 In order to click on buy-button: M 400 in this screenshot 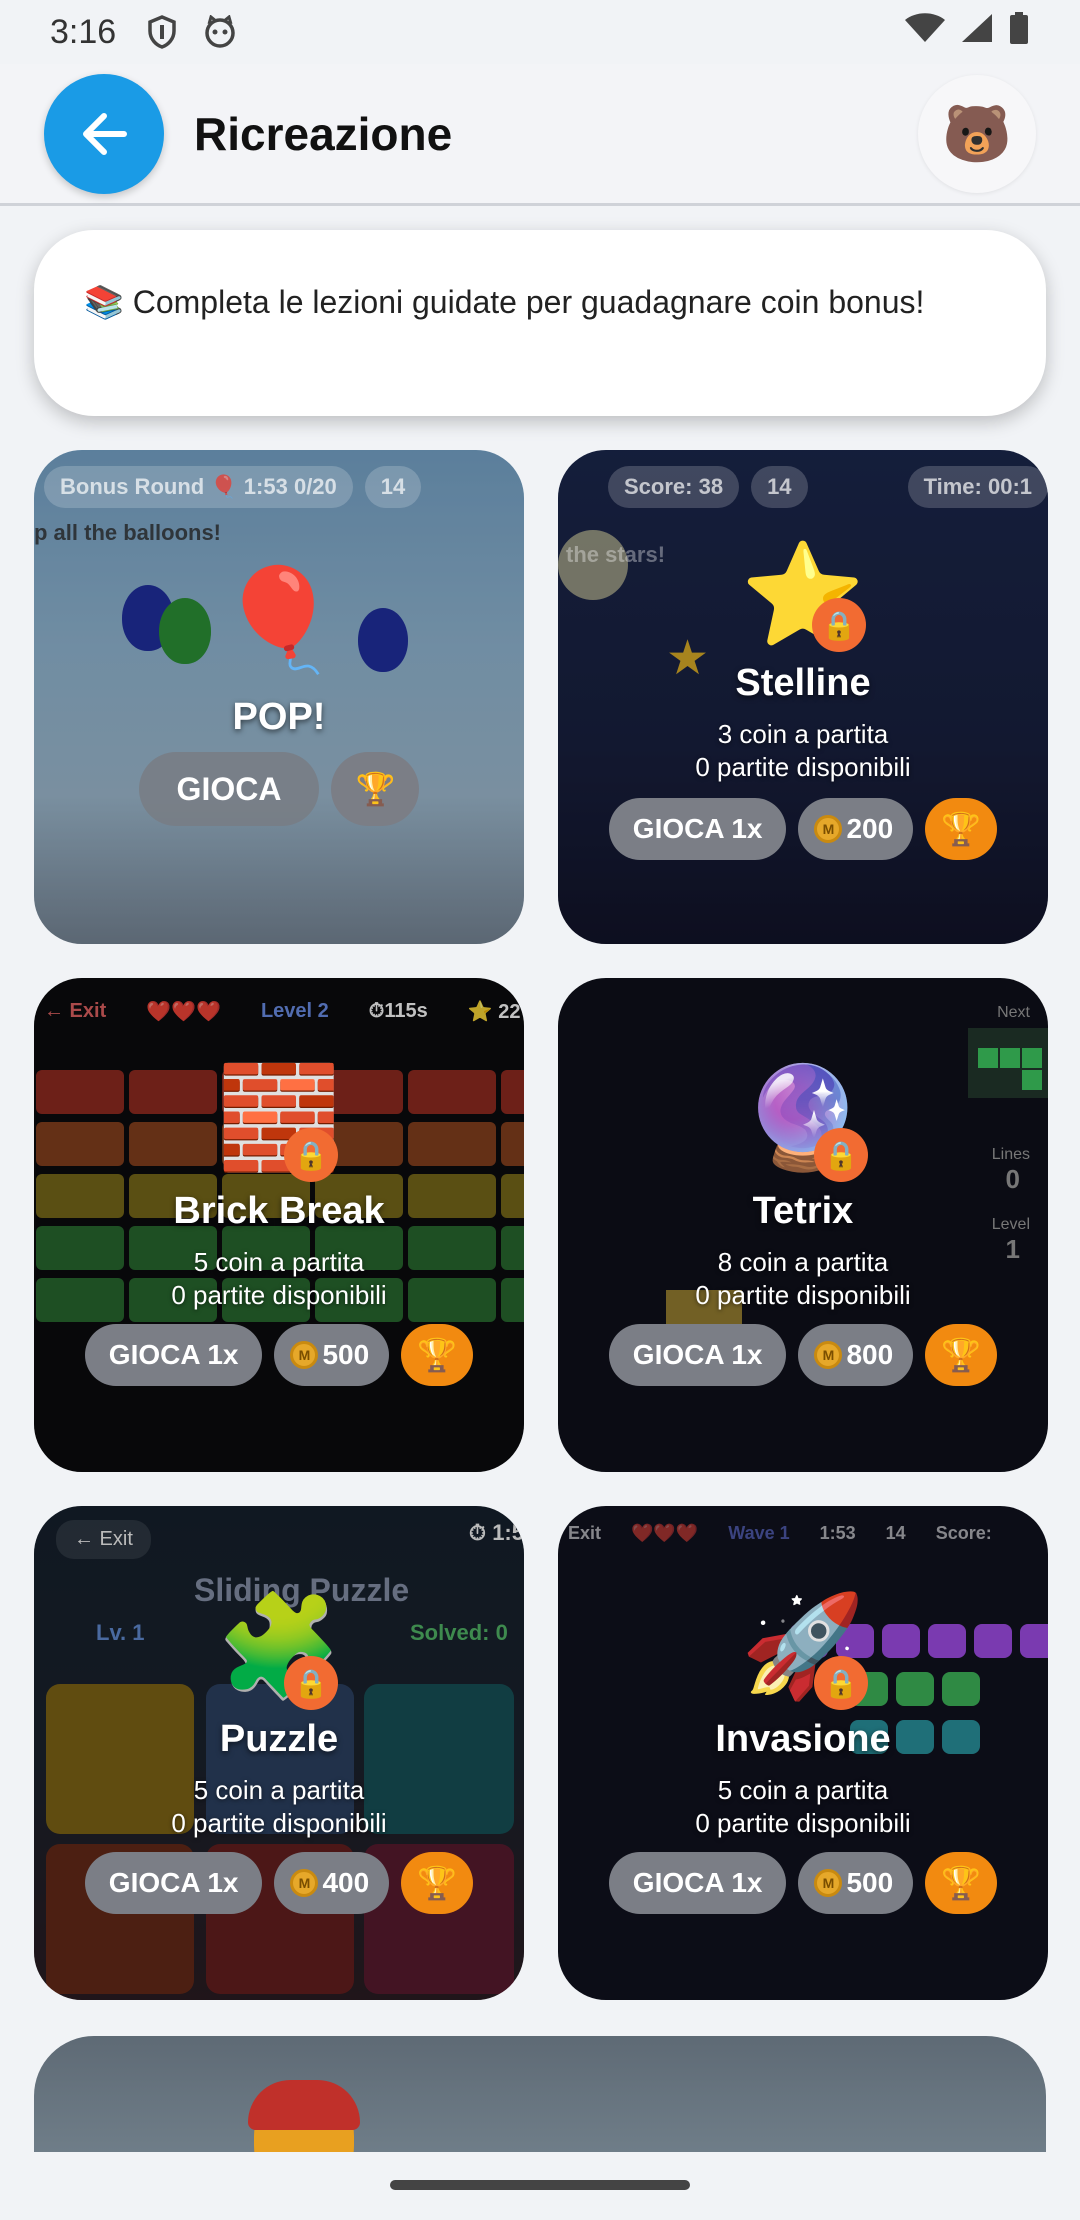, I will do `click(332, 1883)`.